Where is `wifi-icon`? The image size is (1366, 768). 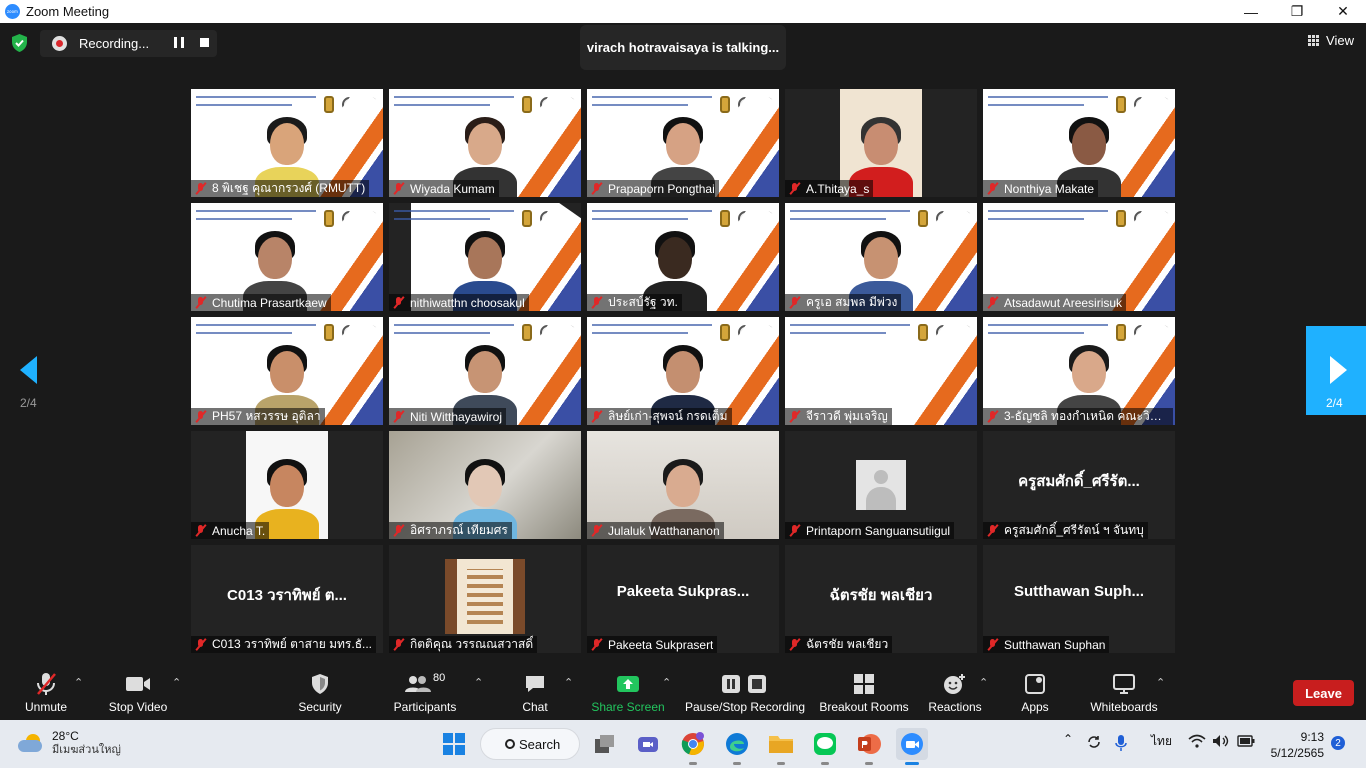 wifi-icon is located at coordinates (1197, 742).